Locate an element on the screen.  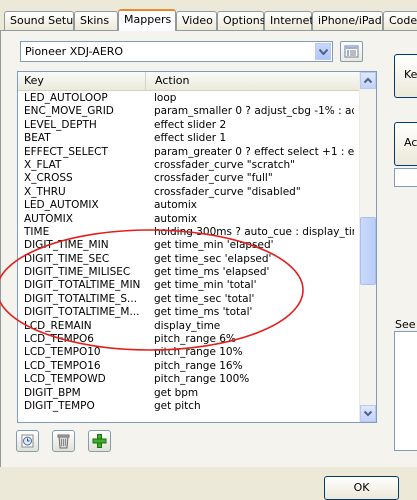
ok-button: OK is located at coordinates (361, 488).